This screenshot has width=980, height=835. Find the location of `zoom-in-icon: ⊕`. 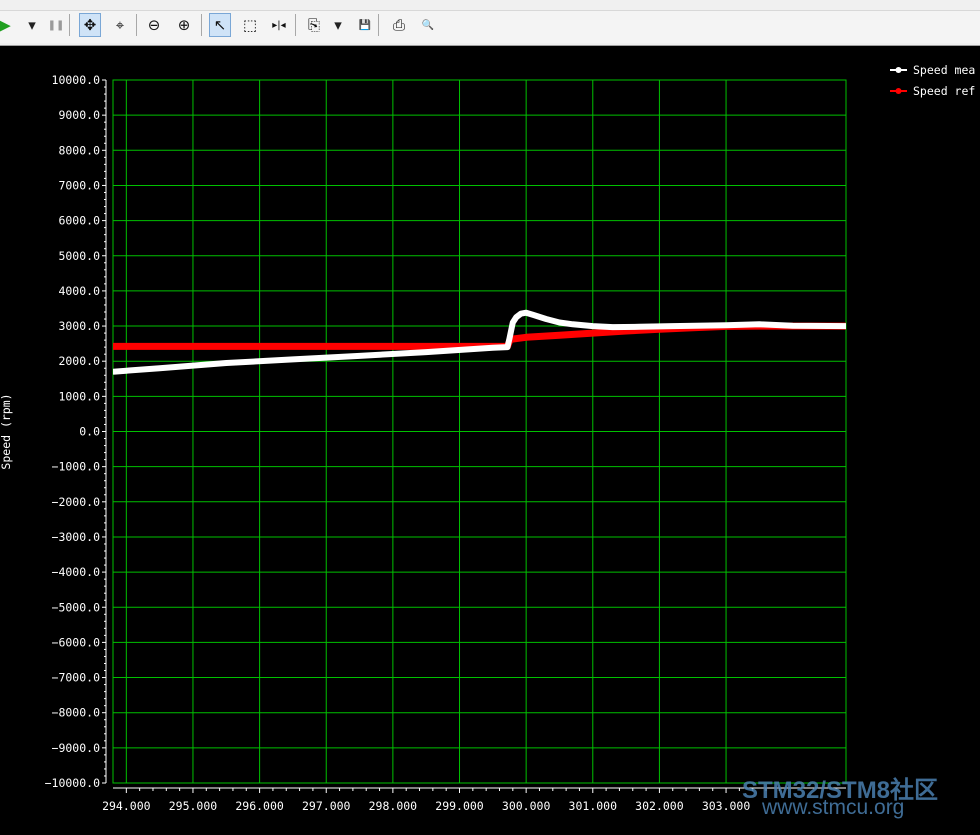

zoom-in-icon: ⊕ is located at coordinates (184, 25).